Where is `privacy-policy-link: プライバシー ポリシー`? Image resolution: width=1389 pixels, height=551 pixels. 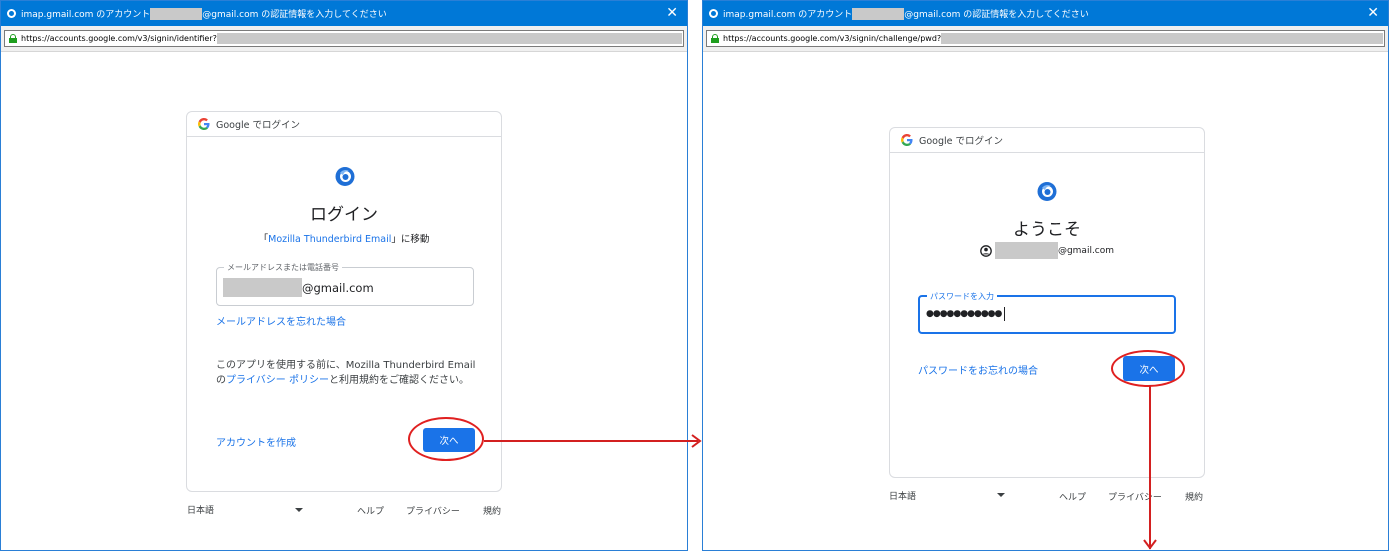
privacy-policy-link: プライバシー ポリシー is located at coordinates (277, 380).